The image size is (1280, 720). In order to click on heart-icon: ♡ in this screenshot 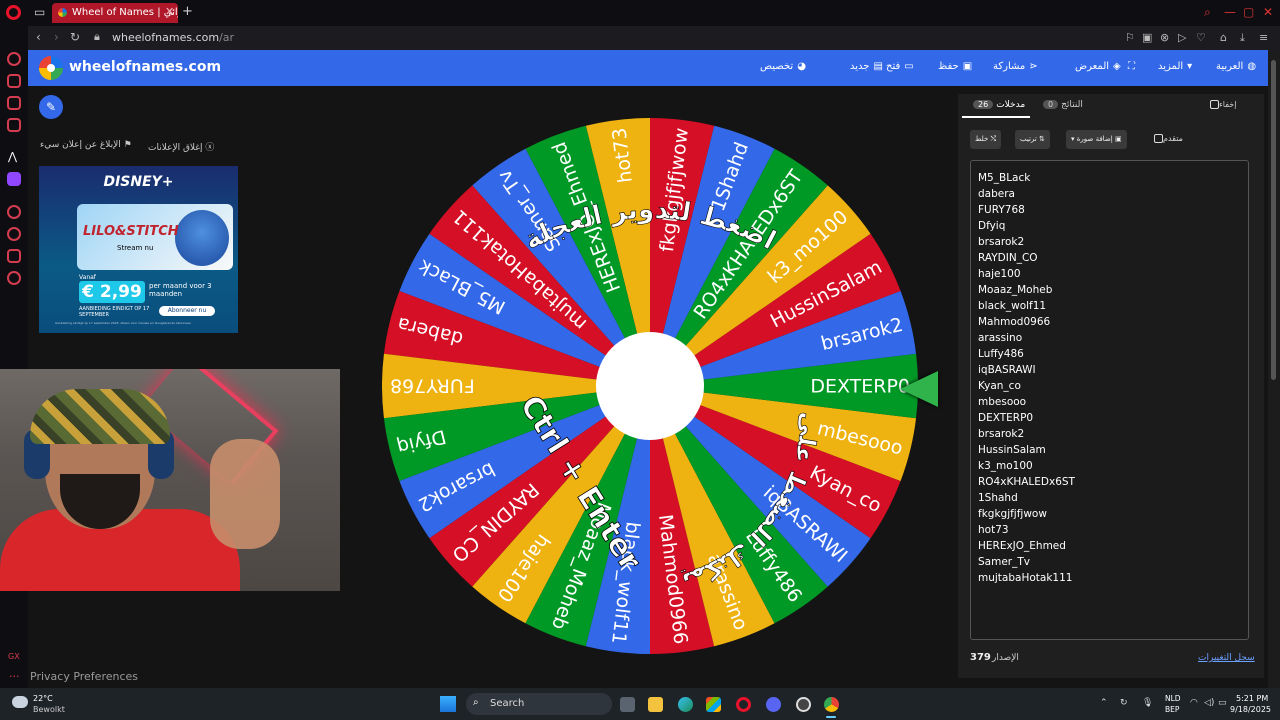, I will do `click(1201, 37)`.